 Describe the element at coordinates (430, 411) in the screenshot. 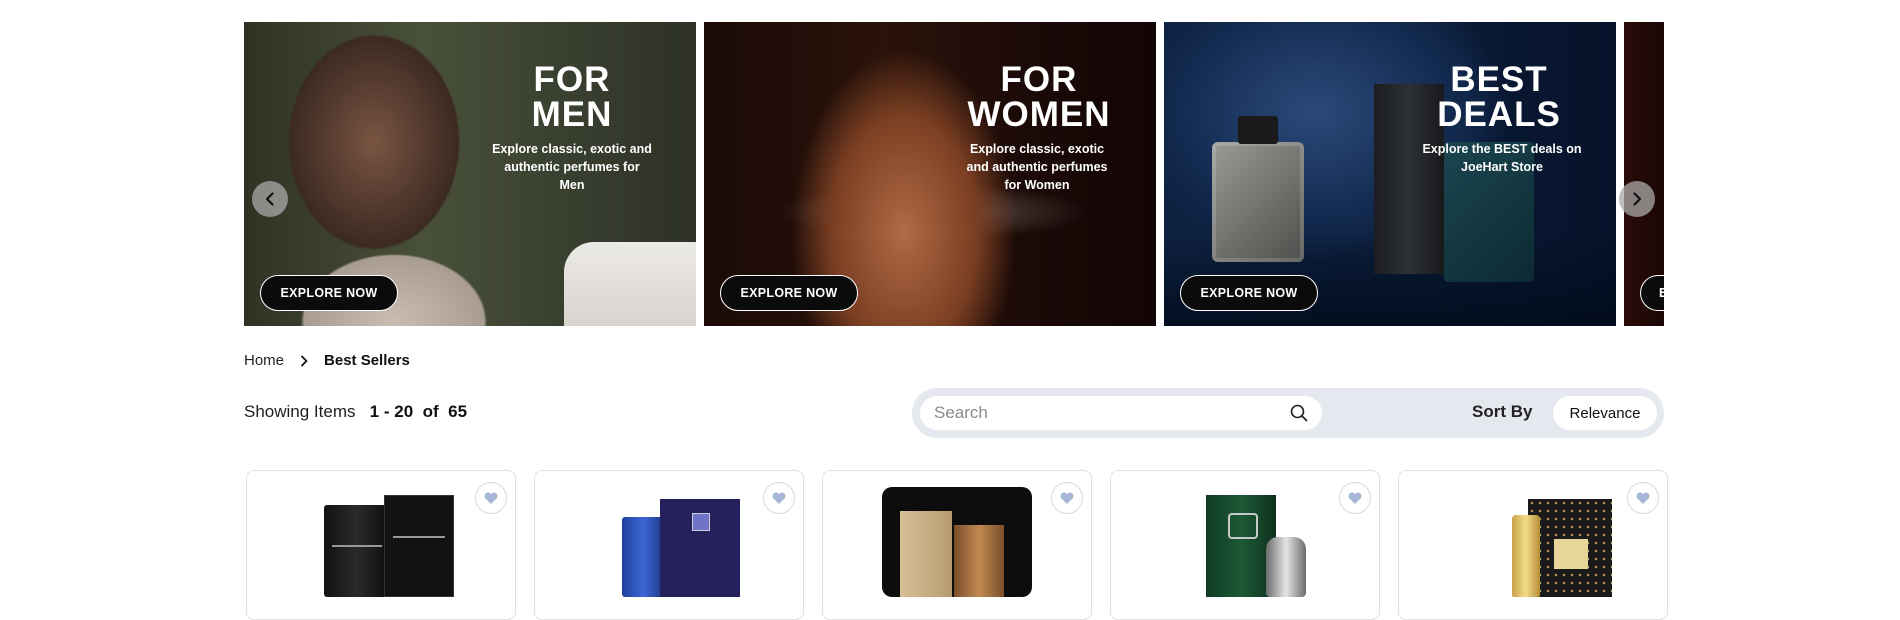

I see `of-label: of` at that location.